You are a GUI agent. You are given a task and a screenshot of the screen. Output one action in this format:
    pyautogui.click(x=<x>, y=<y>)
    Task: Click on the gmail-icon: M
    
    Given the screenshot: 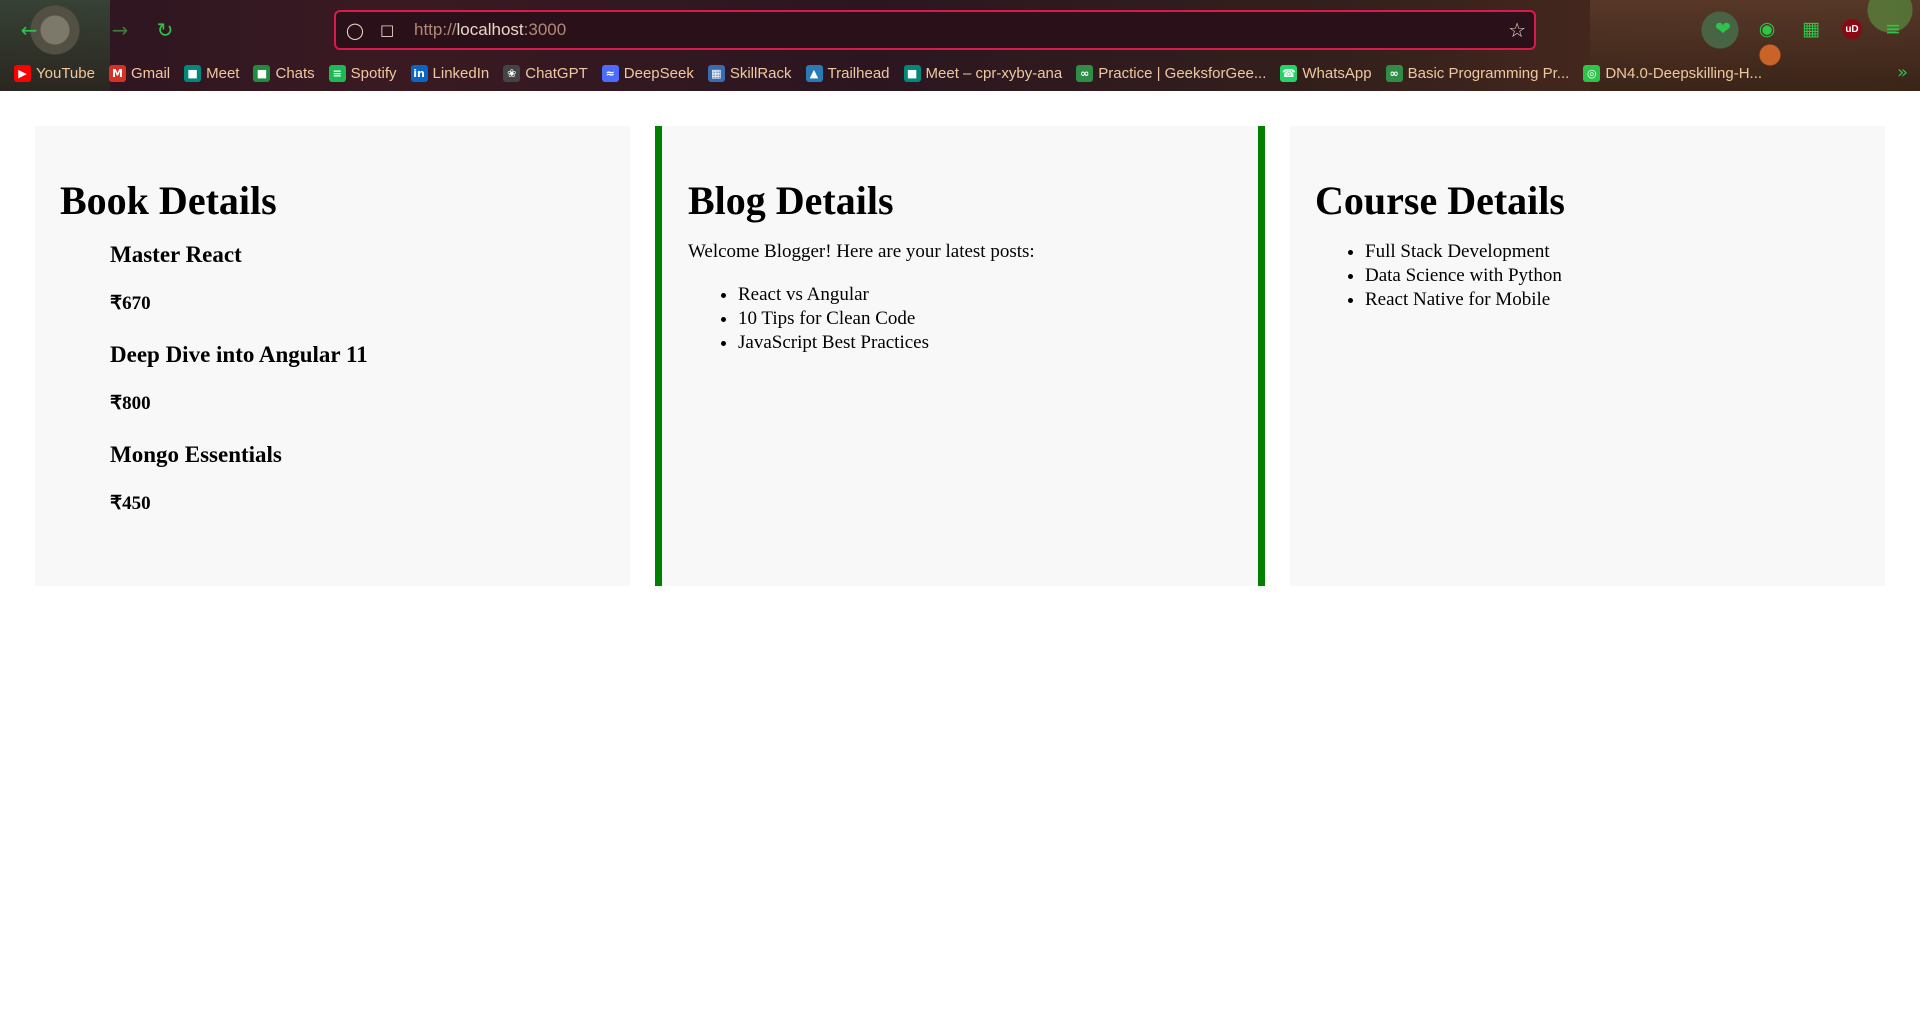 What is the action you would take?
    pyautogui.click(x=117, y=73)
    